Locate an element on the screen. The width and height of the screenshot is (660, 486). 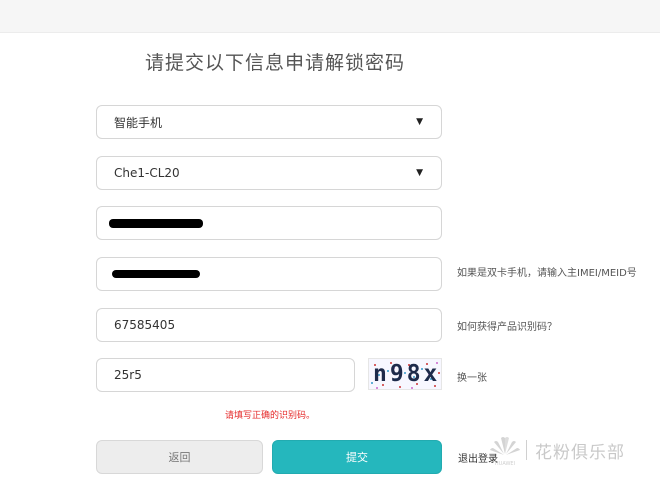
model-select: Che1-CL20 ▼ is located at coordinates (269, 173).